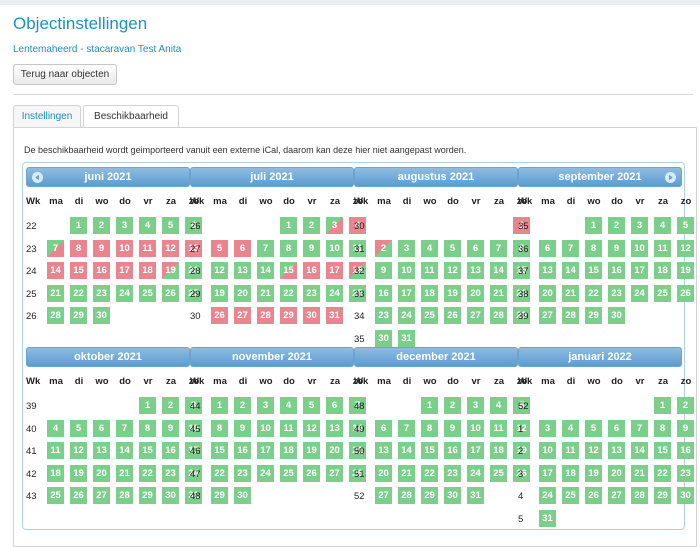 The image size is (700, 547). What do you see at coordinates (31, 496) in the screenshot?
I see `week-number: 43` at bounding box center [31, 496].